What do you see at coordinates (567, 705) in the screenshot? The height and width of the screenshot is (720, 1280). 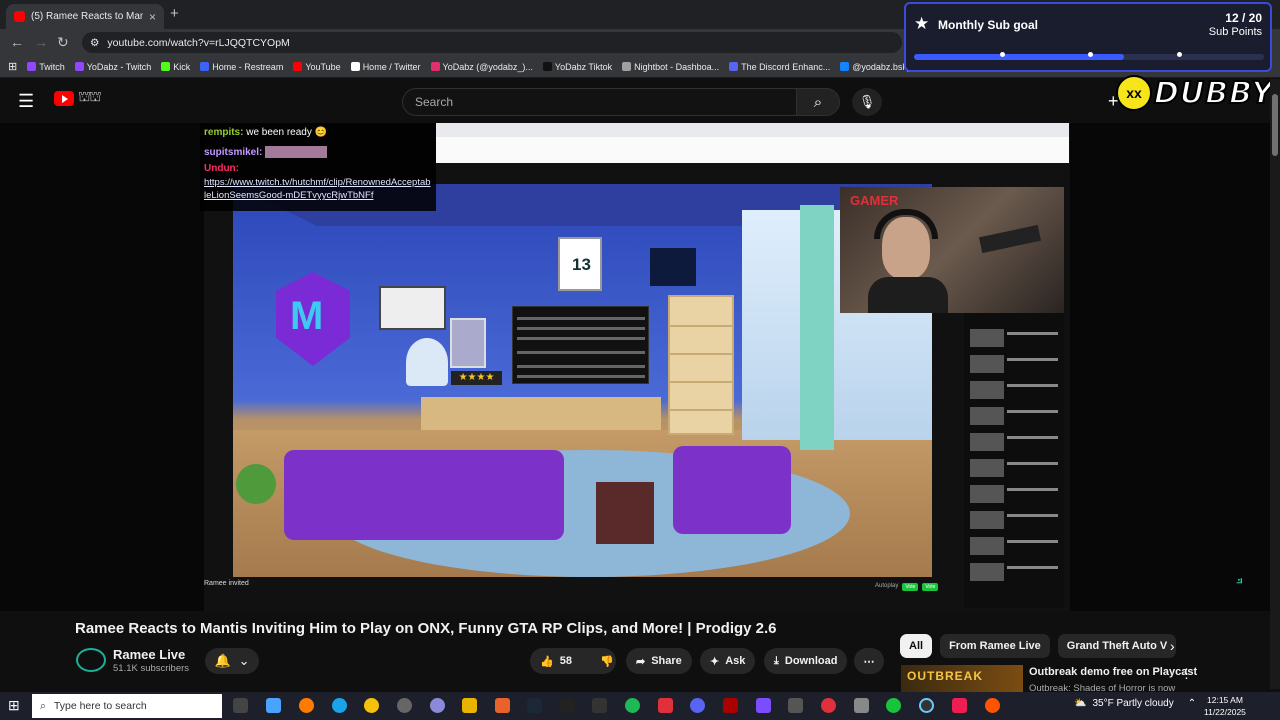 I see `epic-games-icon` at bounding box center [567, 705].